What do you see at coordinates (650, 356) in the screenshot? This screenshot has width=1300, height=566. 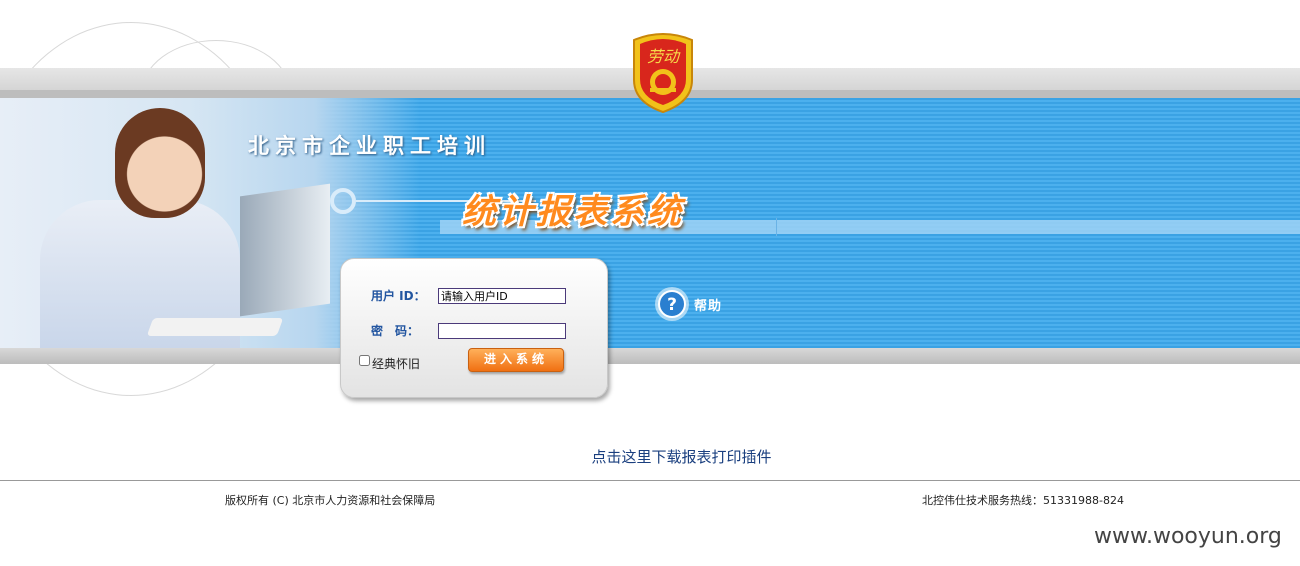 I see `bottom-gray-bar` at bounding box center [650, 356].